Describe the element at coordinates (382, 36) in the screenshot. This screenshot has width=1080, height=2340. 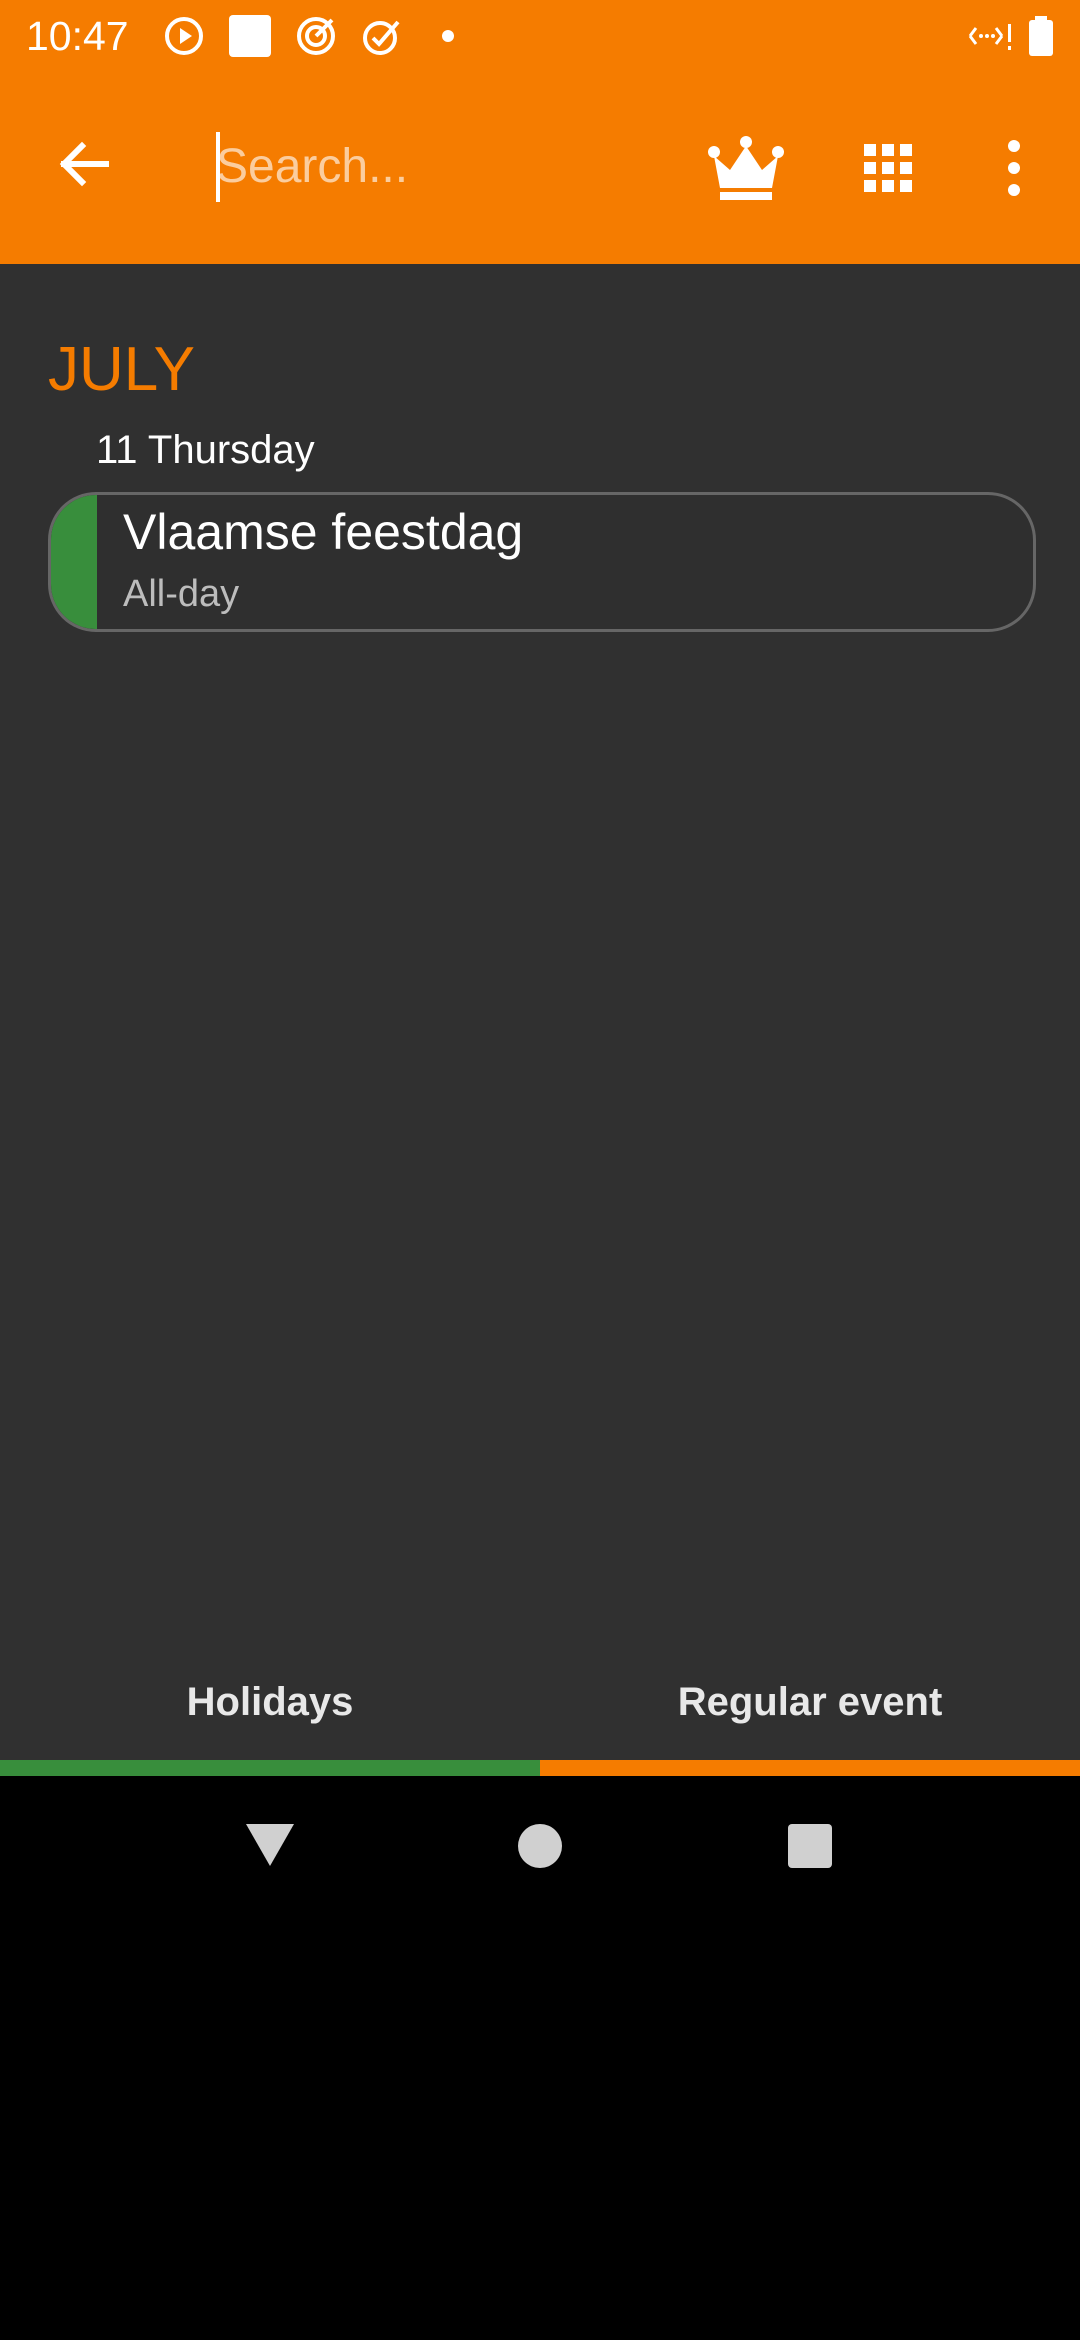
I see `check-icon` at that location.